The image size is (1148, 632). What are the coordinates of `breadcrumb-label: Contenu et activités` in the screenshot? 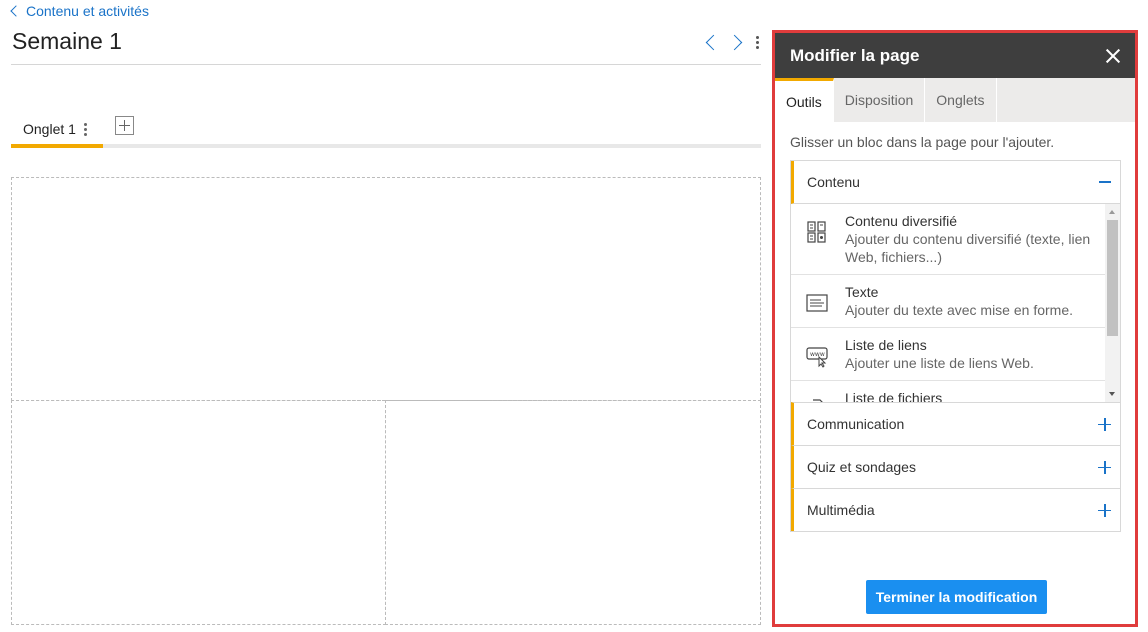 It's located at (87, 11).